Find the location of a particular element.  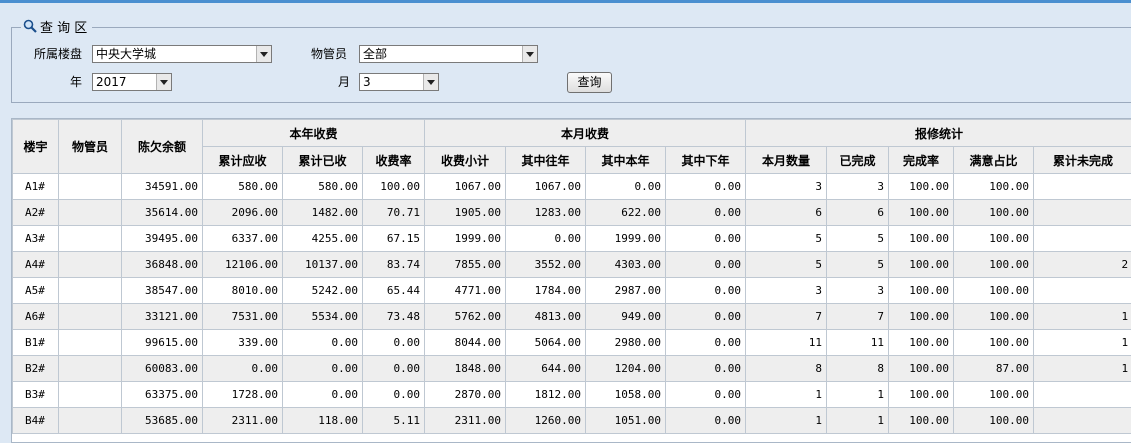

col-header: 其中往年 is located at coordinates (546, 160).